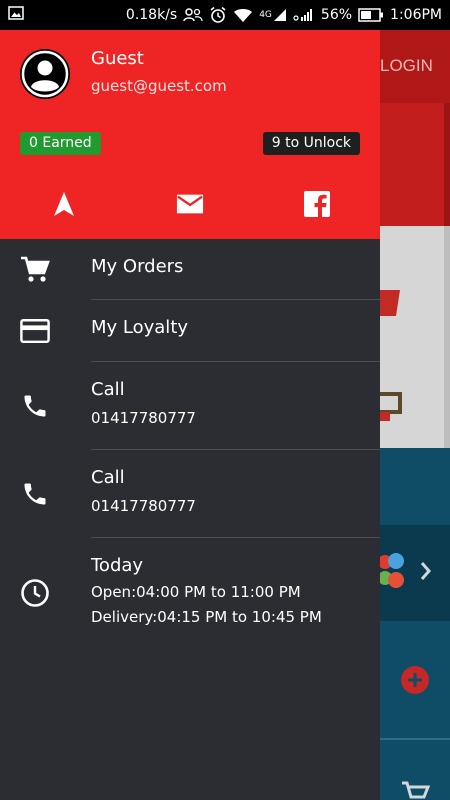  What do you see at coordinates (415, 164) in the screenshot?
I see `background-banner` at bounding box center [415, 164].